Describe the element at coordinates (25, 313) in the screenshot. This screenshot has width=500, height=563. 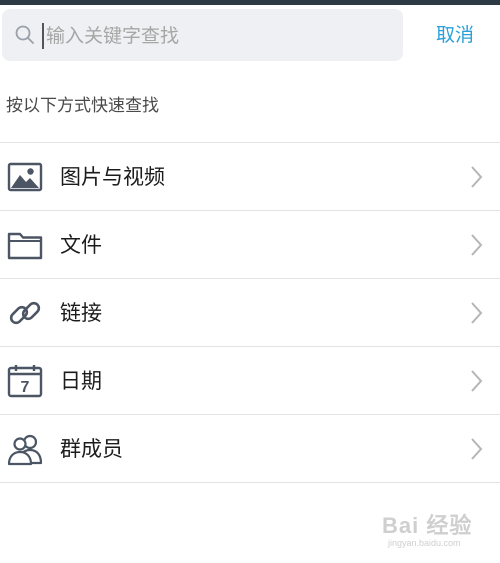
I see `link-icon` at that location.